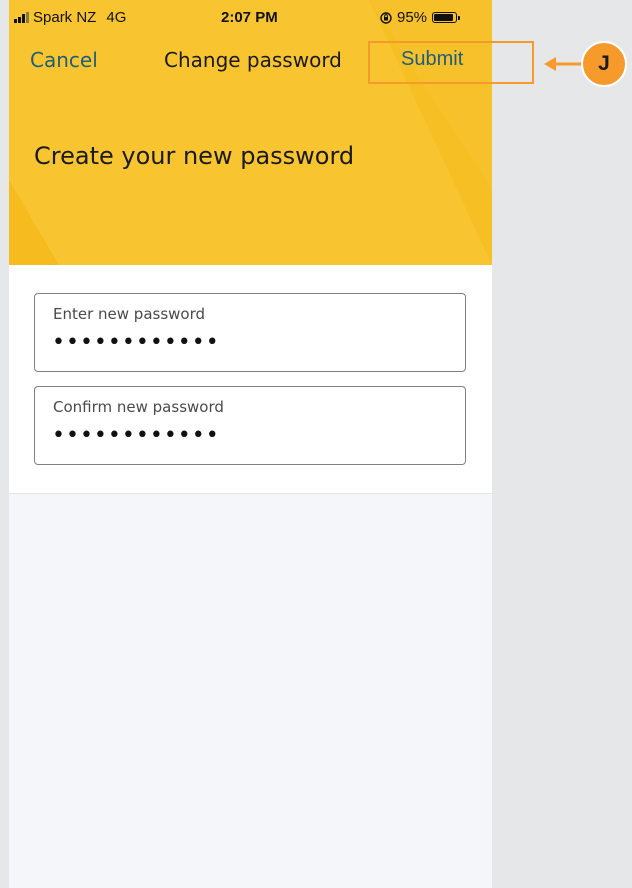 This screenshot has height=888, width=632. What do you see at coordinates (64, 60) in the screenshot?
I see `cancel-button: Cancel` at bounding box center [64, 60].